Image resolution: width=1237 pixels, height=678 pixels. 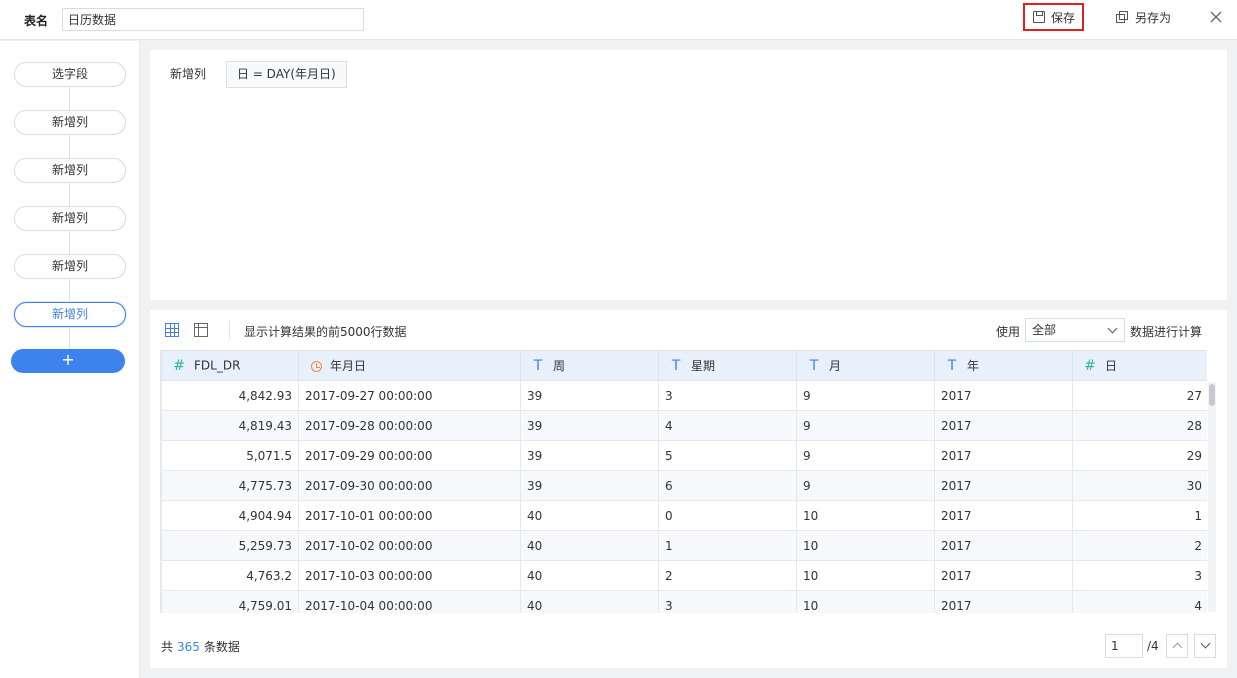 What do you see at coordinates (409, 601) in the screenshot?
I see `table-cell: 2017-10-04 00:00:00` at bounding box center [409, 601].